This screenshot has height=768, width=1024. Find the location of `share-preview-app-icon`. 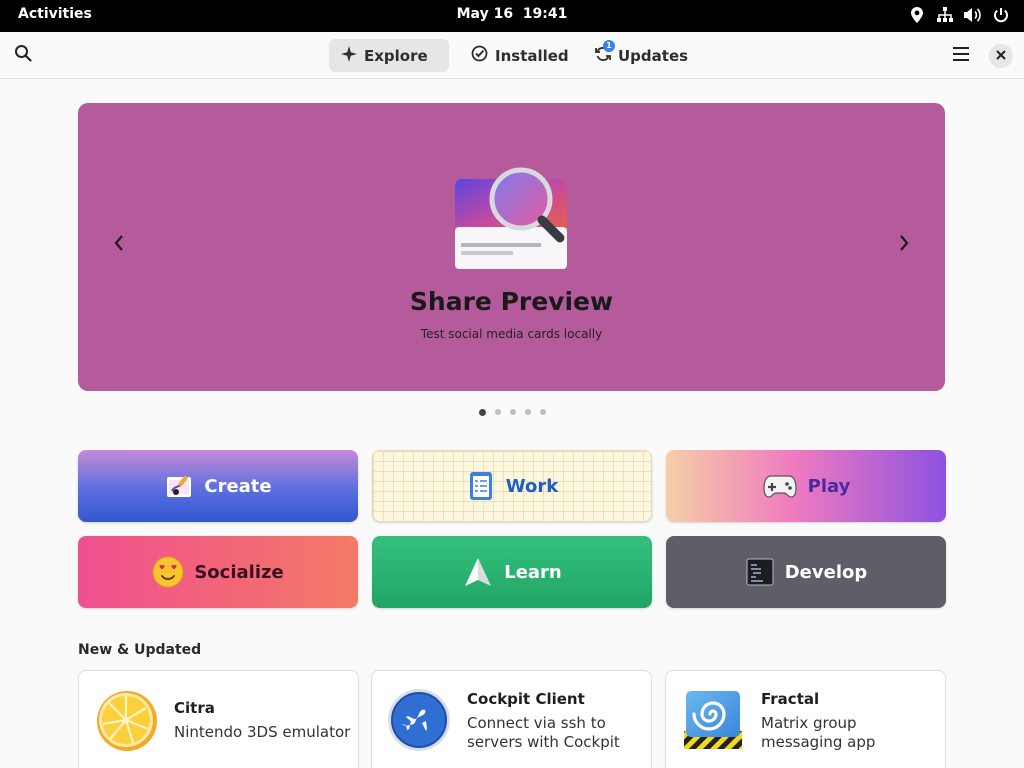

share-preview-app-icon is located at coordinates (513, 220).